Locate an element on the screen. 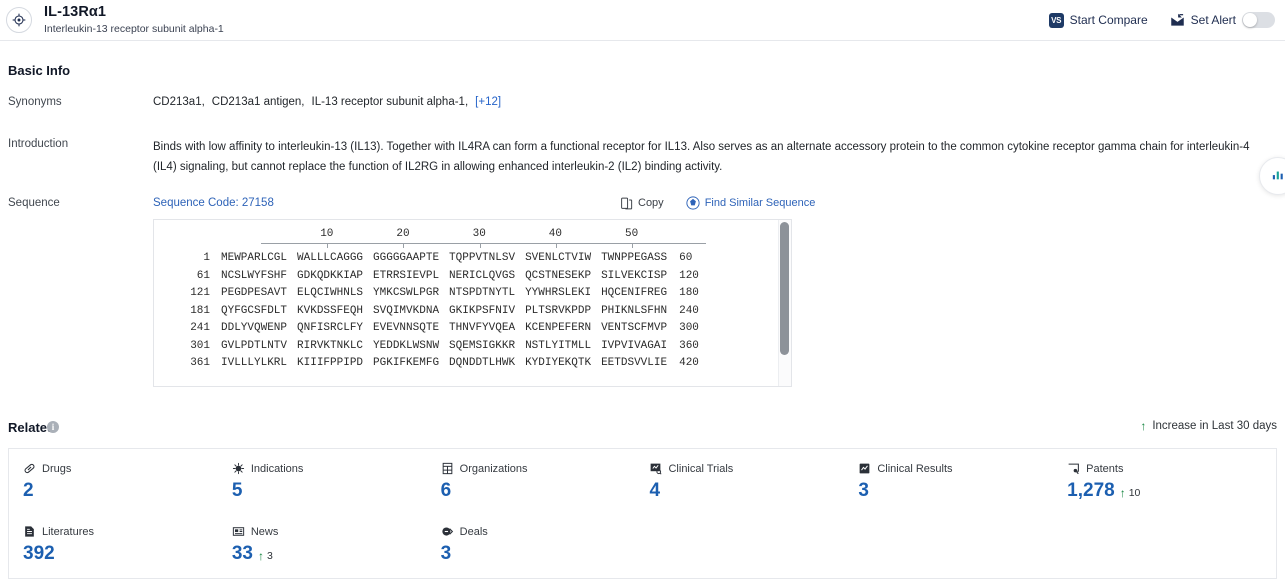 The image size is (1285, 583). related-card-drugs: Drugs 2 is located at coordinates (127, 493).